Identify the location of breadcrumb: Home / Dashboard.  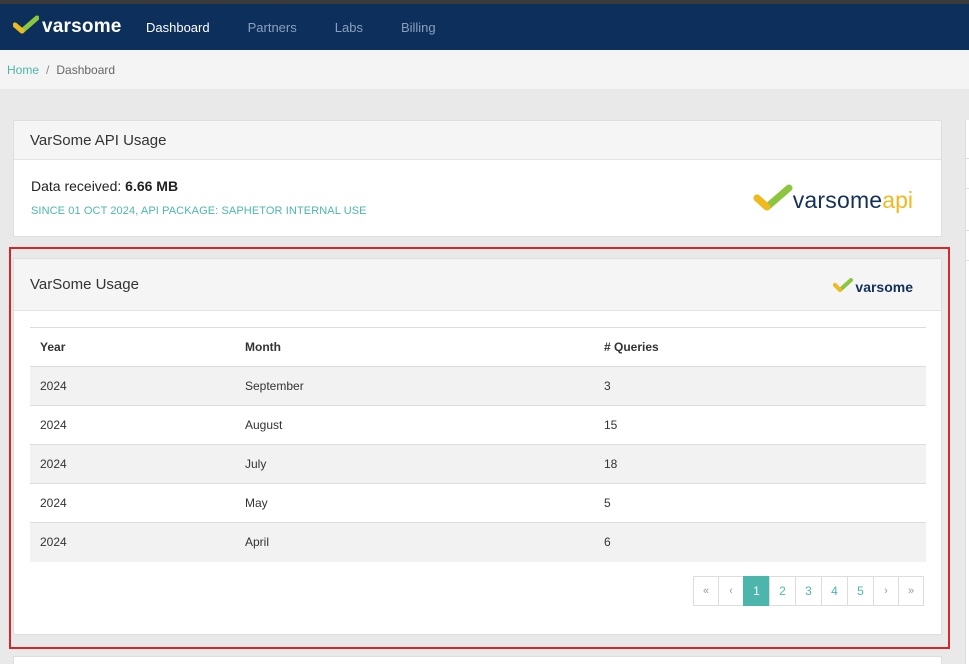
(484, 69).